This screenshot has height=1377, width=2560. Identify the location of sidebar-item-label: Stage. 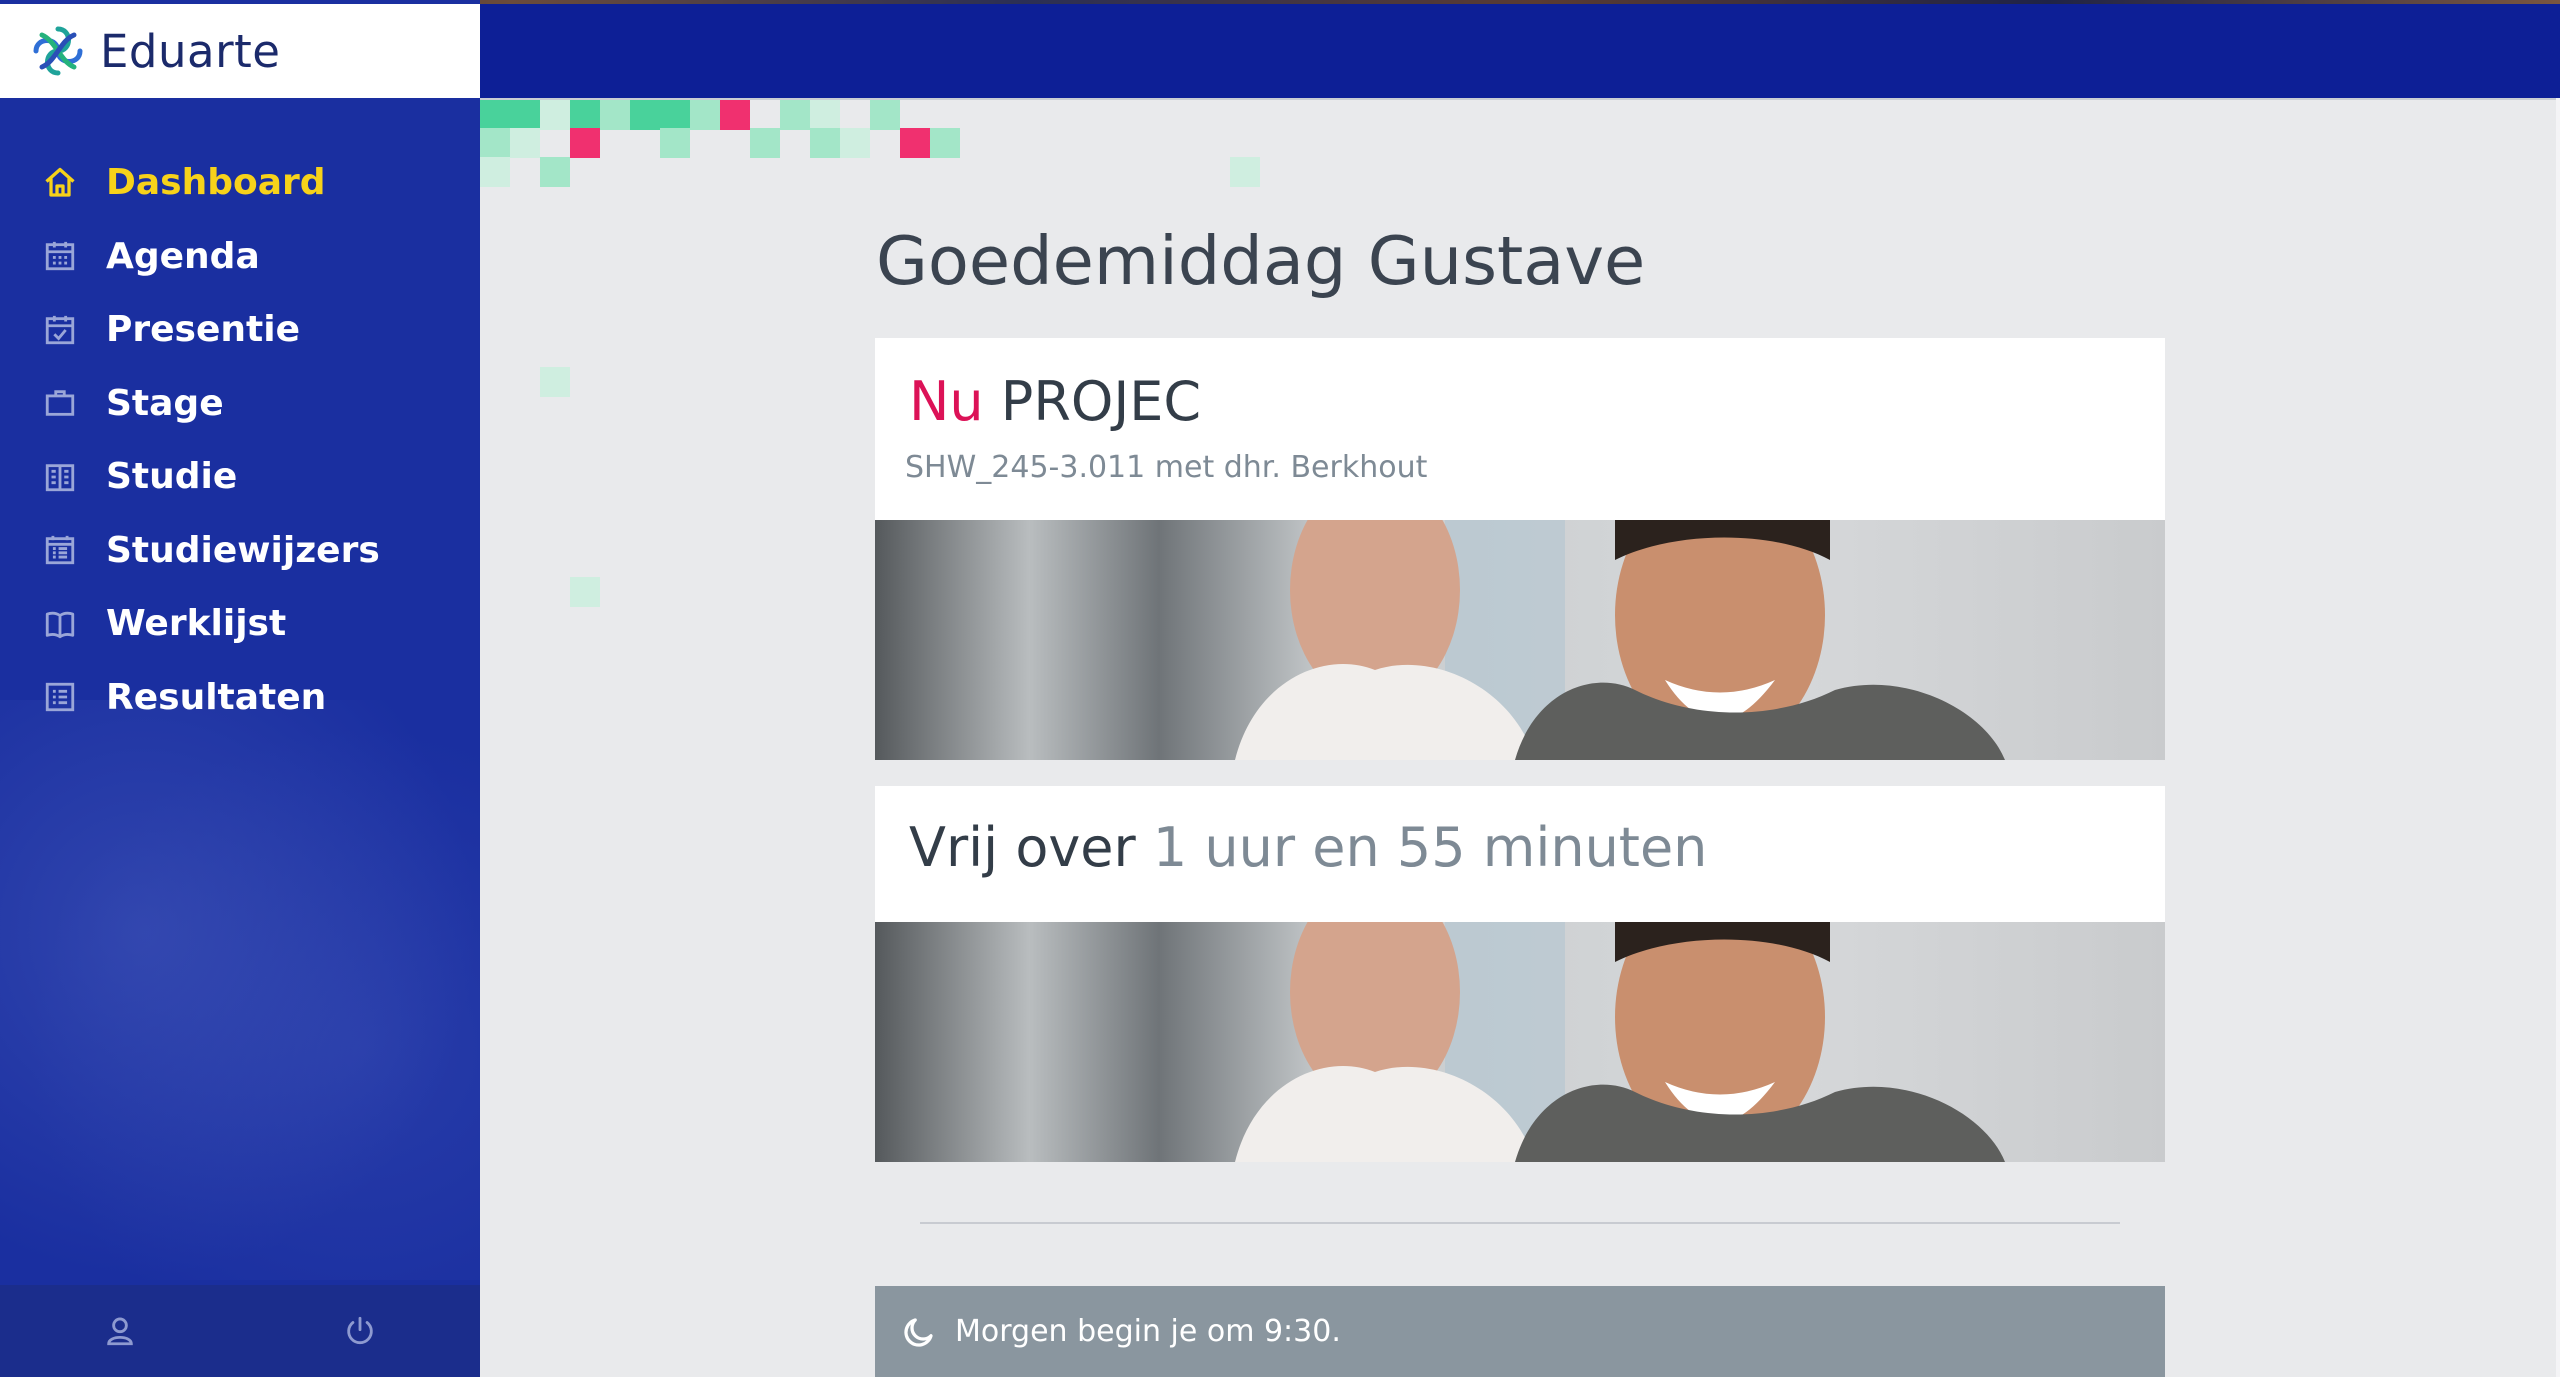
(165, 403).